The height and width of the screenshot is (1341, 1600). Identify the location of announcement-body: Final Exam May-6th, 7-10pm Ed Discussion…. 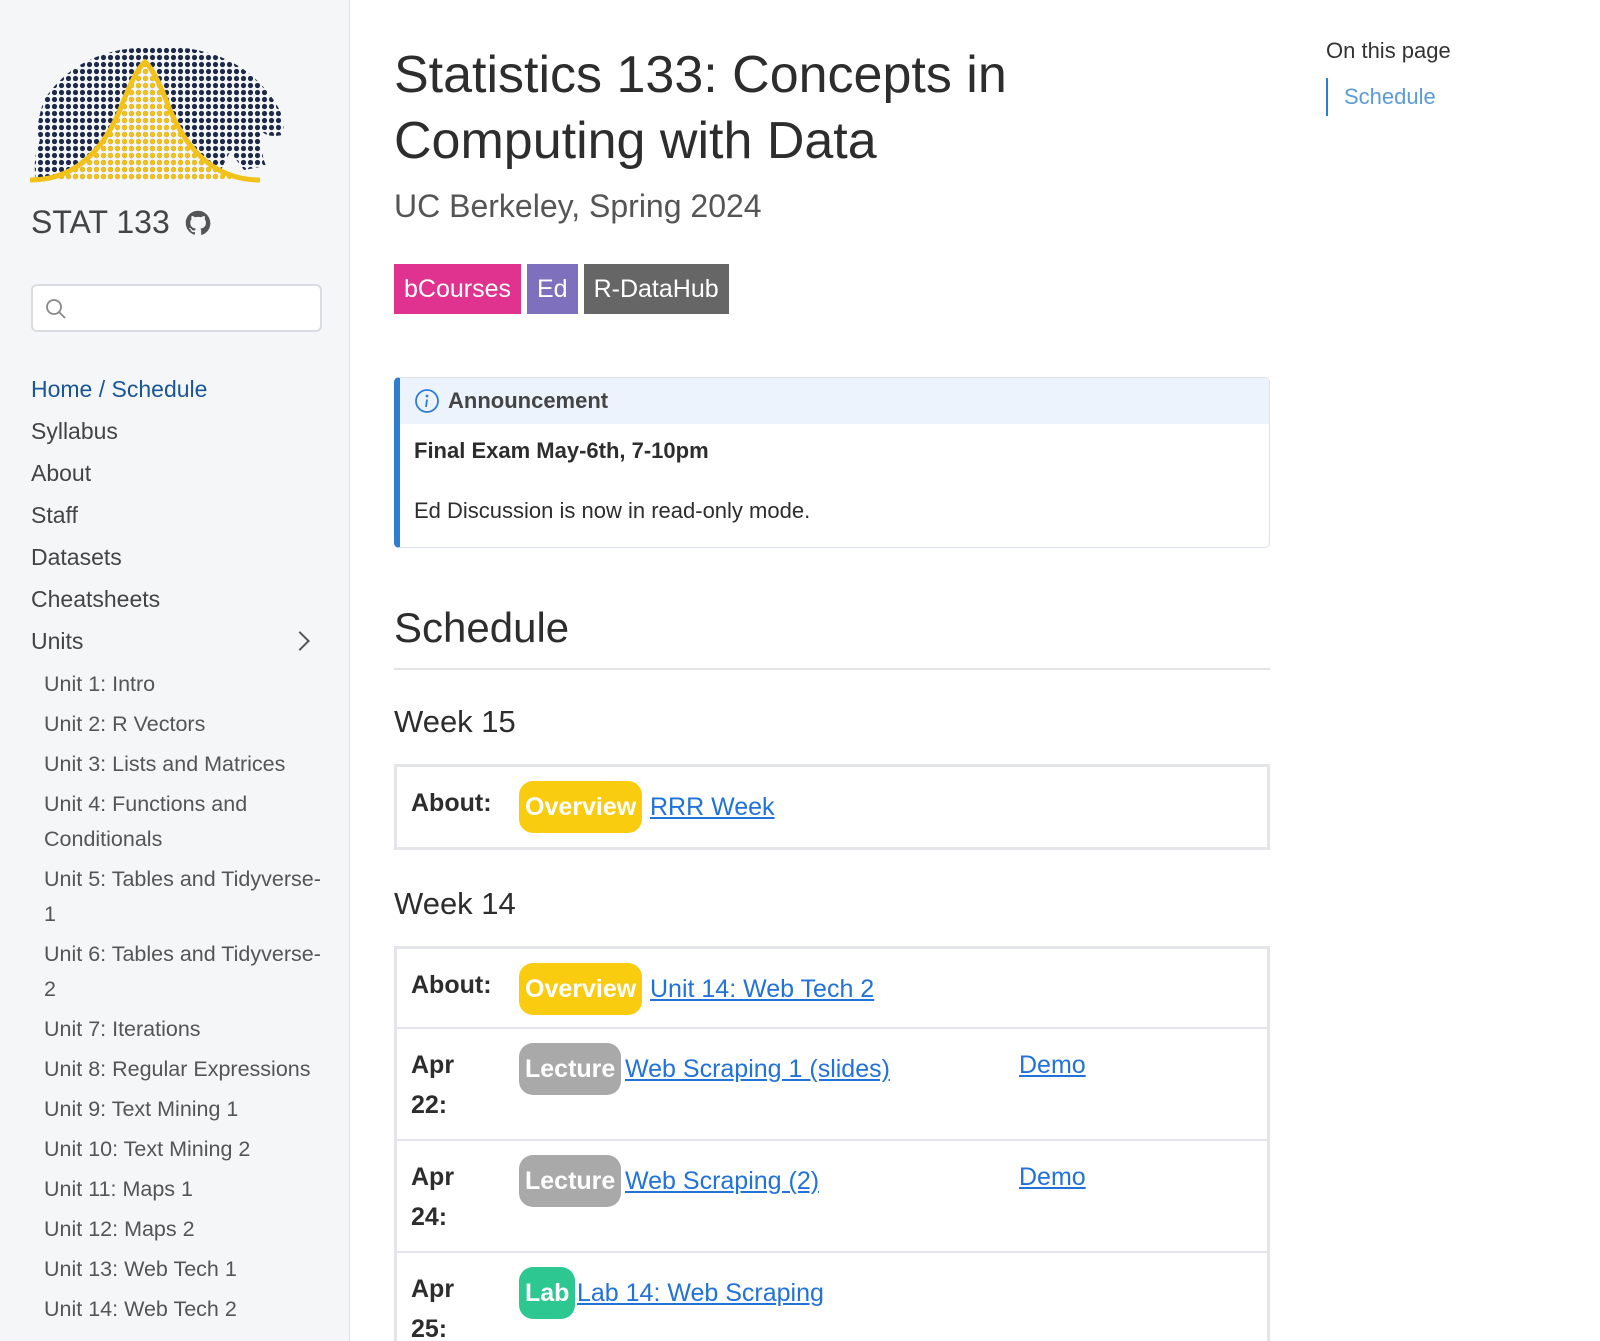
(834, 479).